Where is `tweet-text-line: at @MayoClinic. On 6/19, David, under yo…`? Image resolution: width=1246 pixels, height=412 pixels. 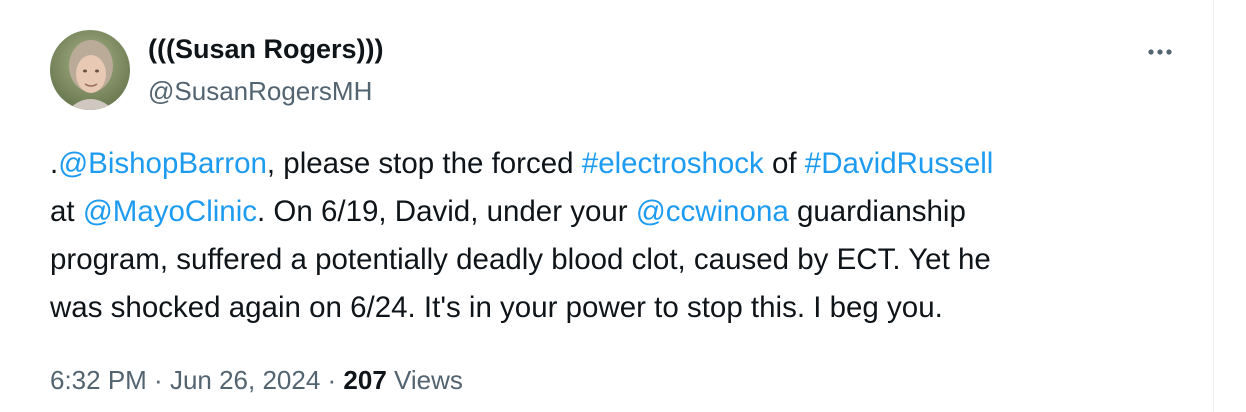
tweet-text-line: at @MayoClinic. On 6/19, David, under yo… is located at coordinates (625, 212).